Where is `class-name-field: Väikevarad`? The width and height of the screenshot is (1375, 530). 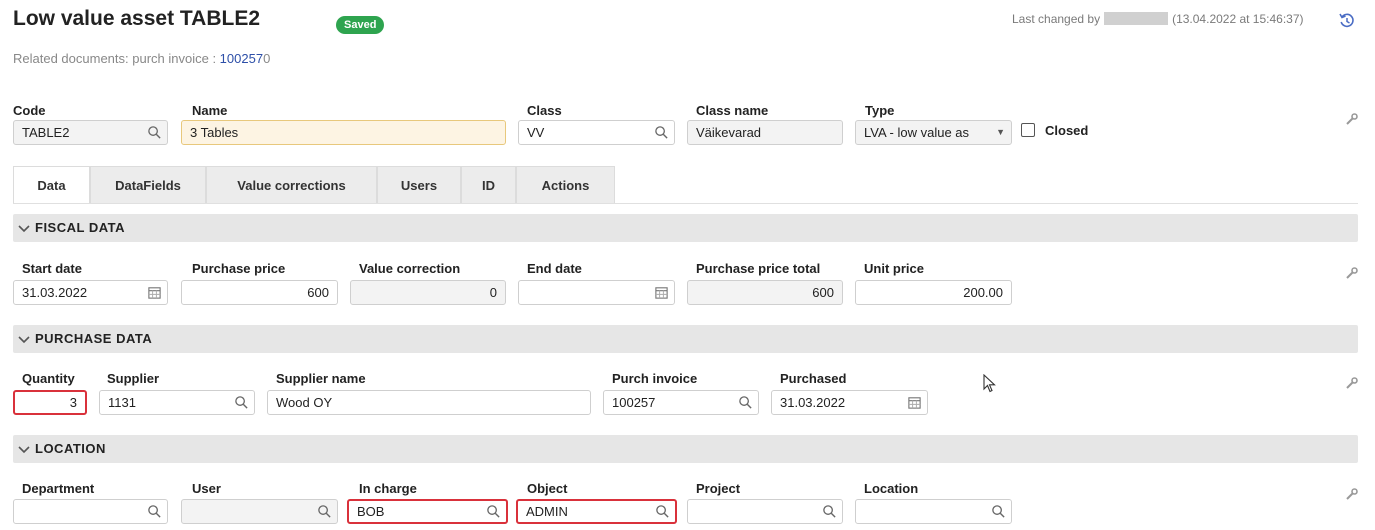
class-name-field: Väikevarad is located at coordinates (765, 132).